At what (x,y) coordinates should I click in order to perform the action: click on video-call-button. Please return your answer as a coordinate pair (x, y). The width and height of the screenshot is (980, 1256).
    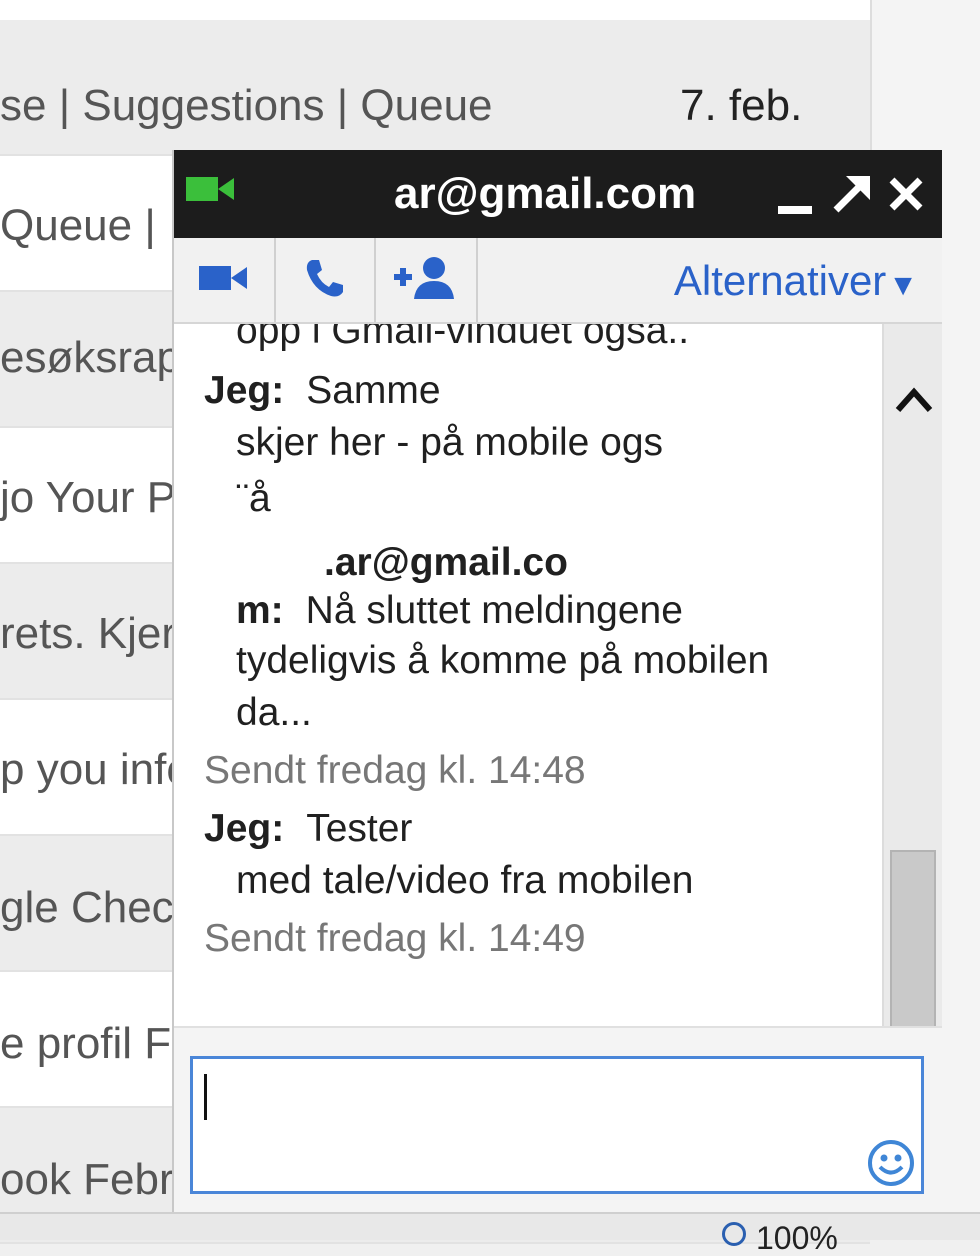
    Looking at the image, I should click on (225, 280).